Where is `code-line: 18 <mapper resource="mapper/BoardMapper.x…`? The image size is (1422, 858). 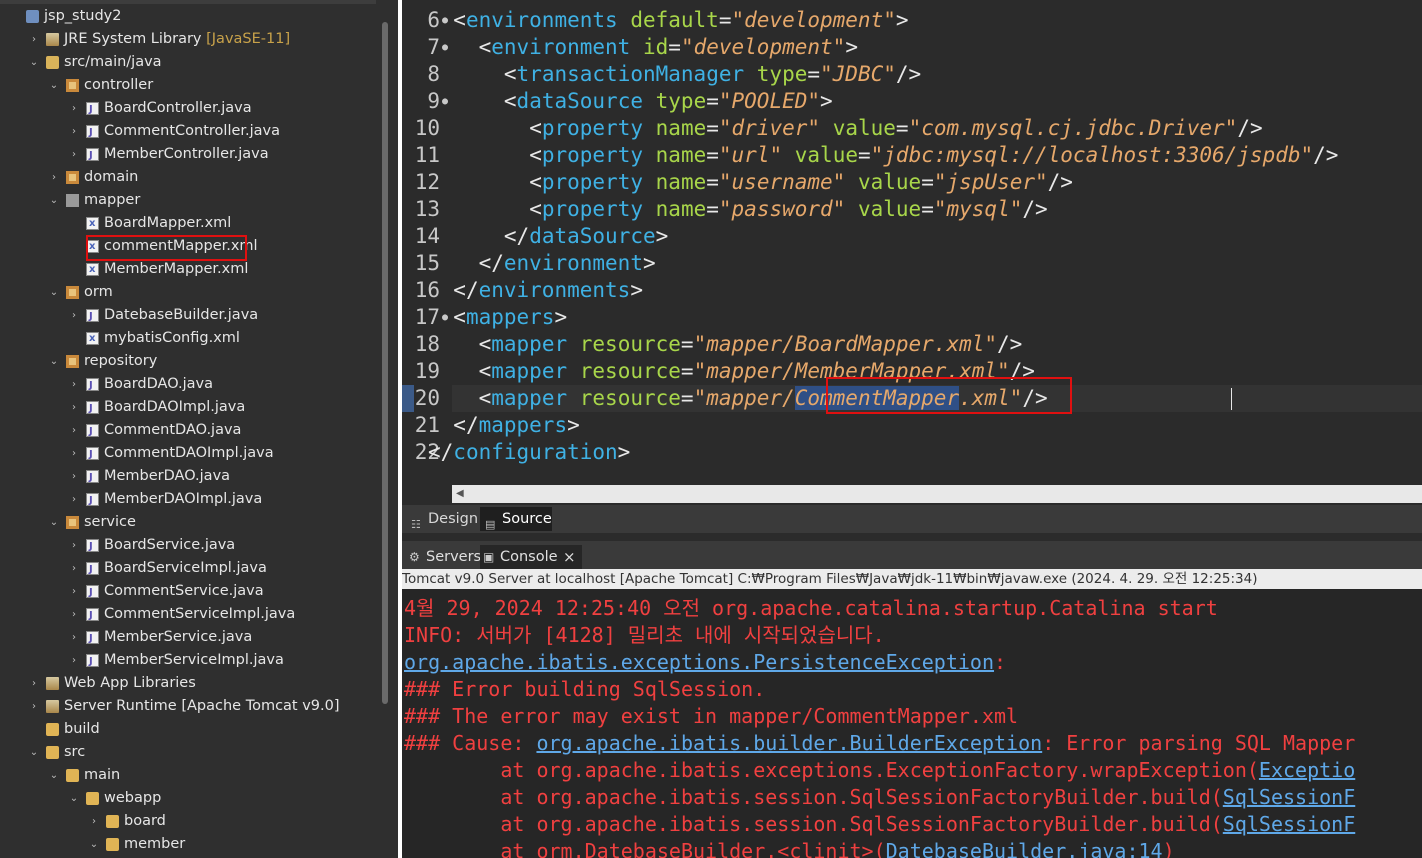 code-line: 18 <mapper resource="mapper/BoardMapper.x… is located at coordinates (912, 344).